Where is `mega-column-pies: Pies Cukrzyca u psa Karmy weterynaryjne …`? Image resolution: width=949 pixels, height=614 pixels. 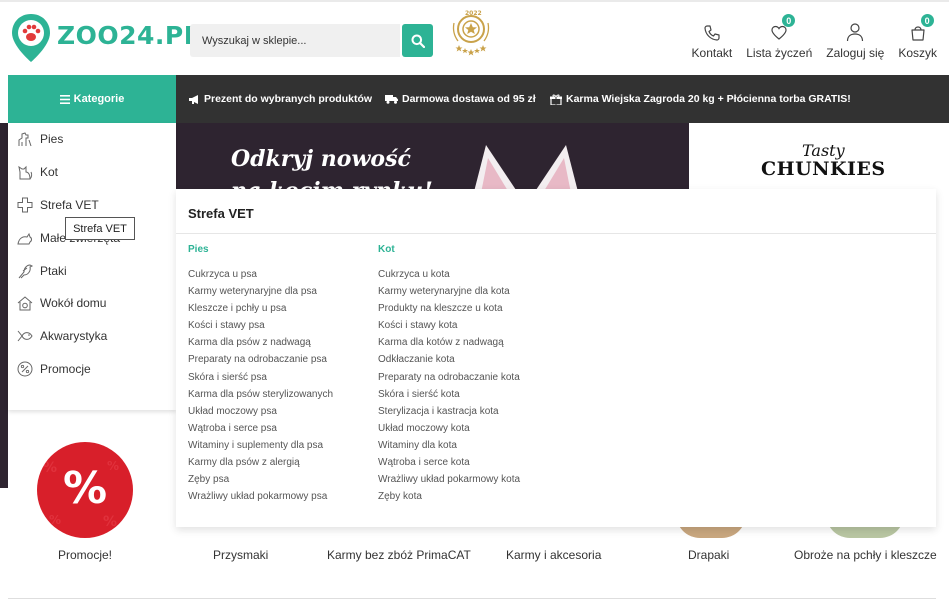 mega-column-pies: Pies Cukrzyca u psa Karmy weterynaryjne … is located at coordinates (260, 374).